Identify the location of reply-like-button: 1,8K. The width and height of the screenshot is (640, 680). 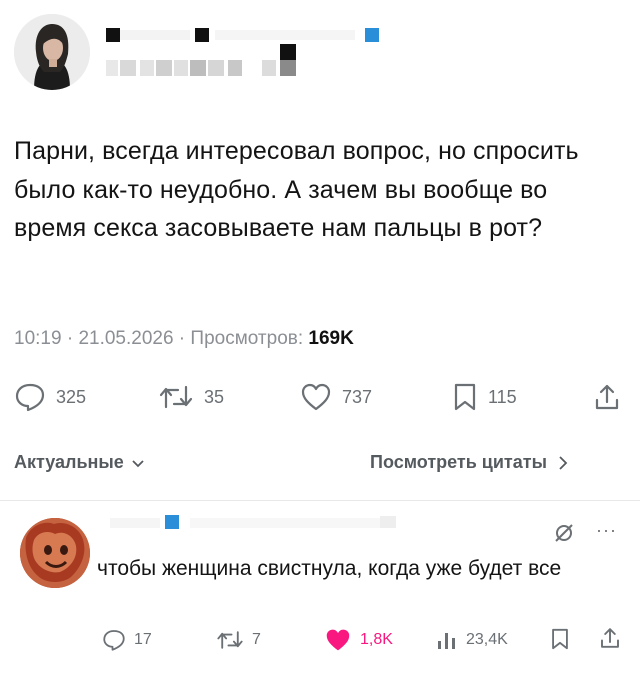
(358, 640).